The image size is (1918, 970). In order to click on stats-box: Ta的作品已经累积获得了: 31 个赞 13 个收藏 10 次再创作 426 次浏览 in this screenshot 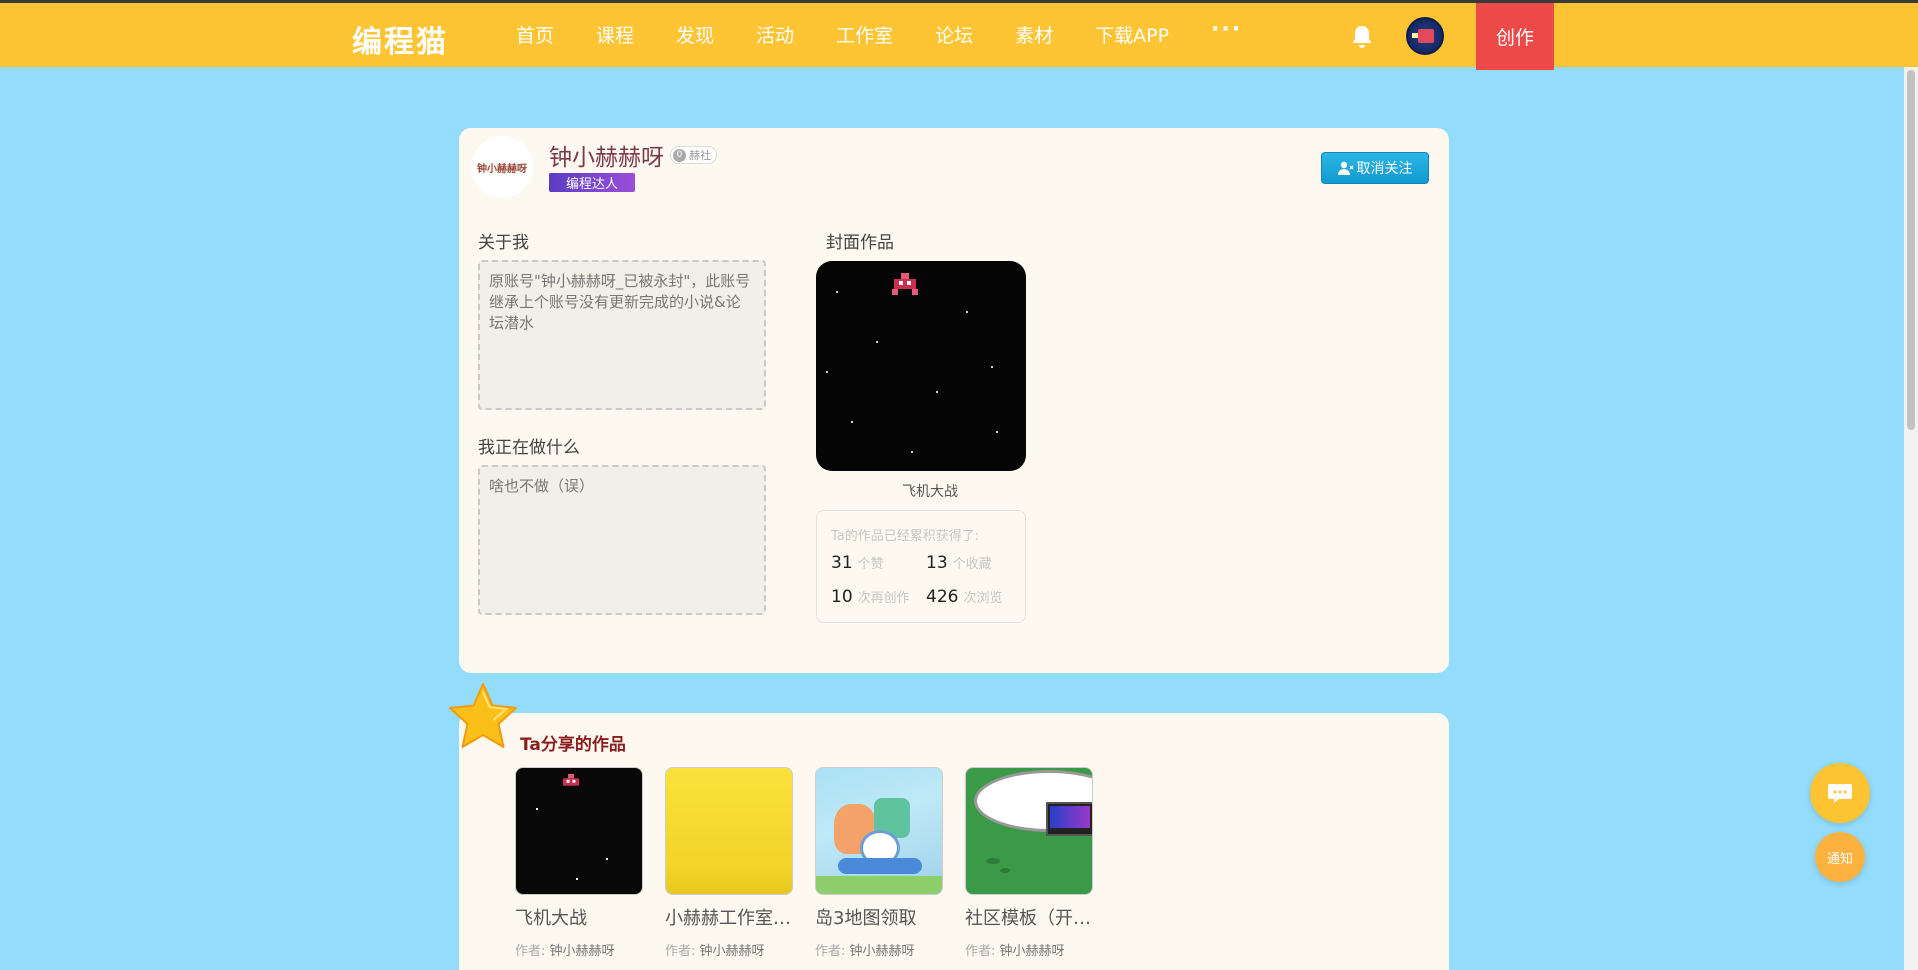, I will do `click(921, 566)`.